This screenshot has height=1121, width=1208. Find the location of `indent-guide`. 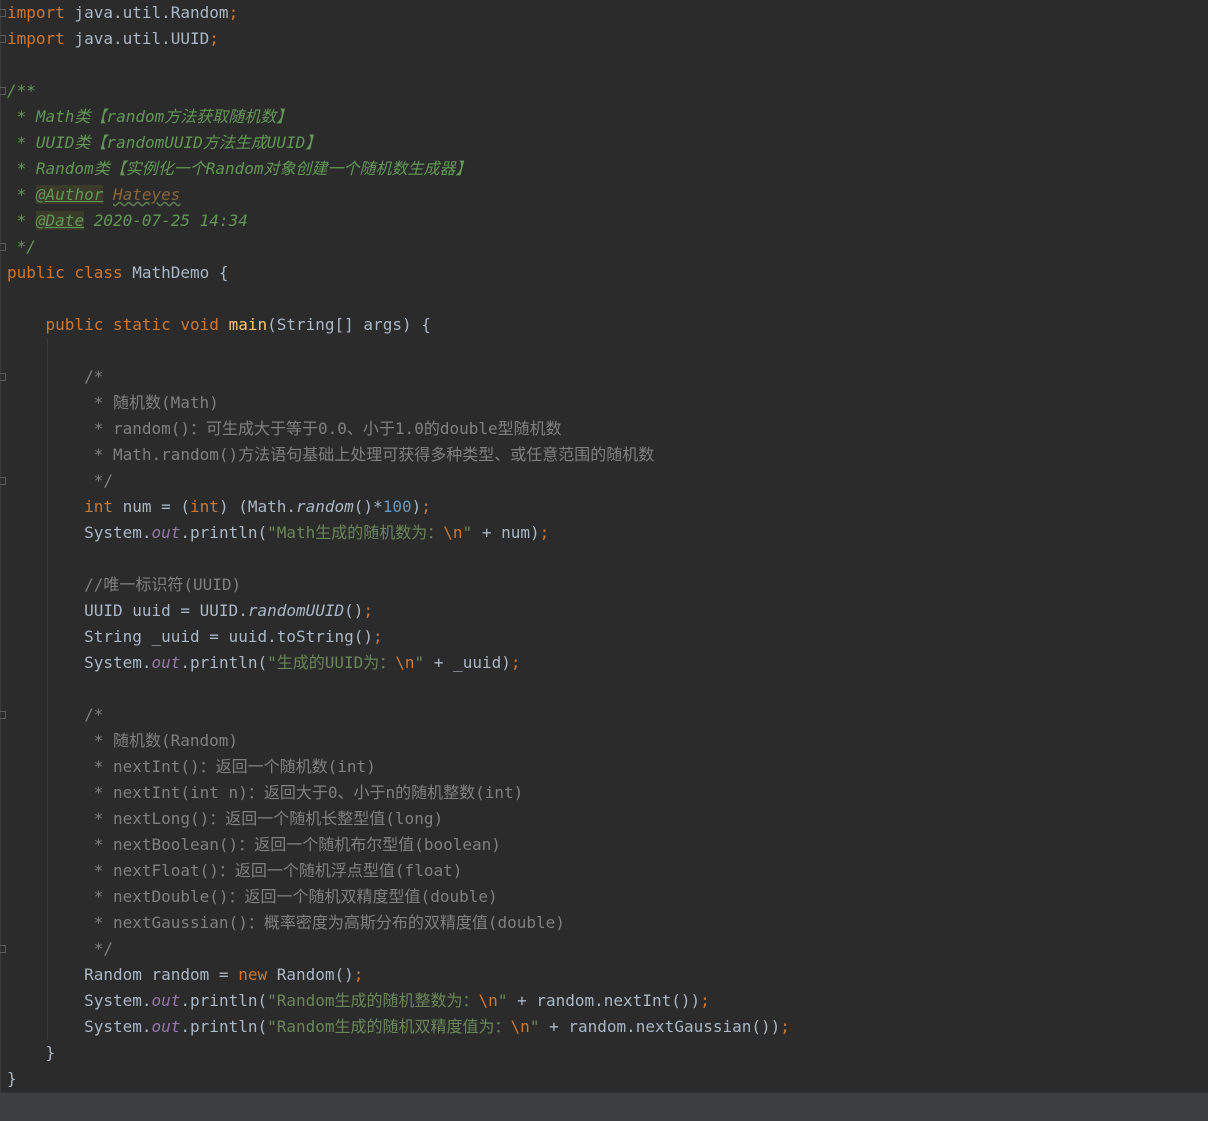

indent-guide is located at coordinates (47, 689).